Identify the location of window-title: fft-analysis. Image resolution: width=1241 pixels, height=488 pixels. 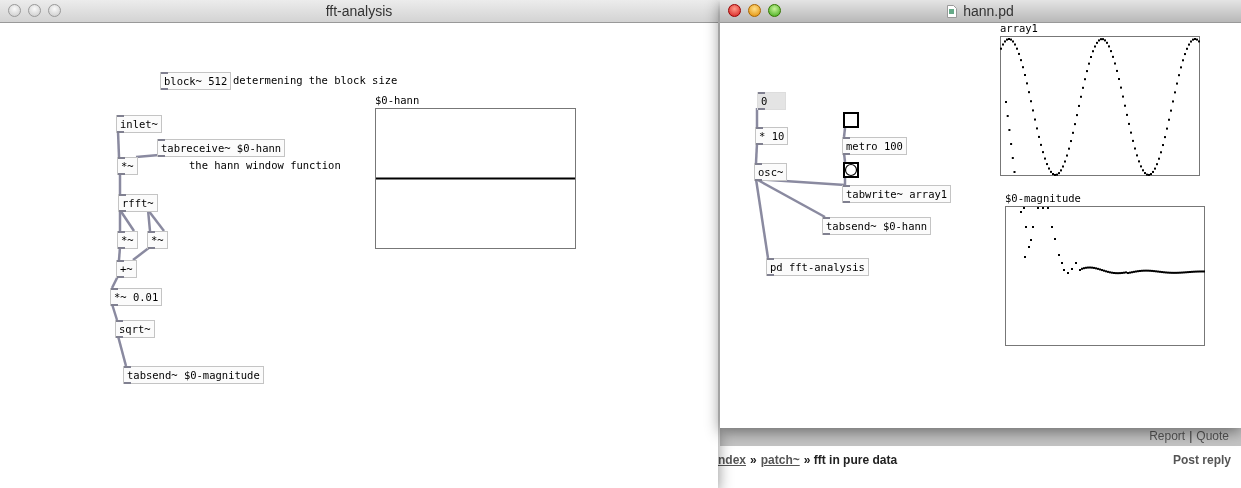
(359, 11).